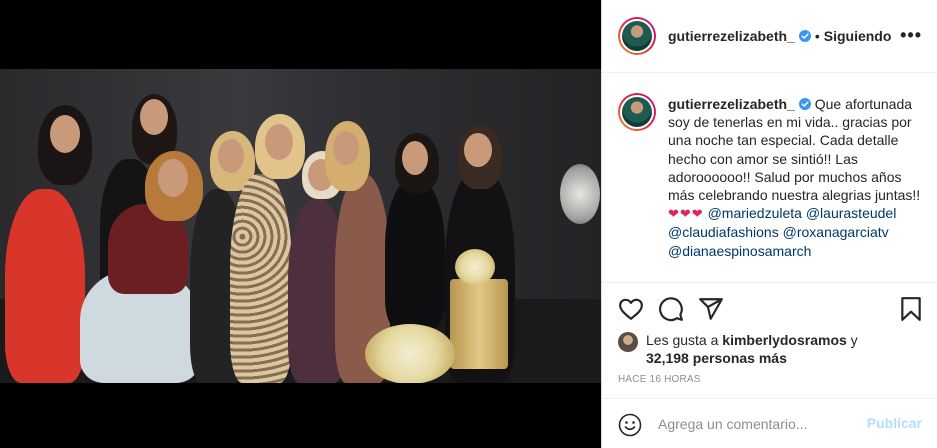  I want to click on mention-link: @claudiafashions, so click(723, 232).